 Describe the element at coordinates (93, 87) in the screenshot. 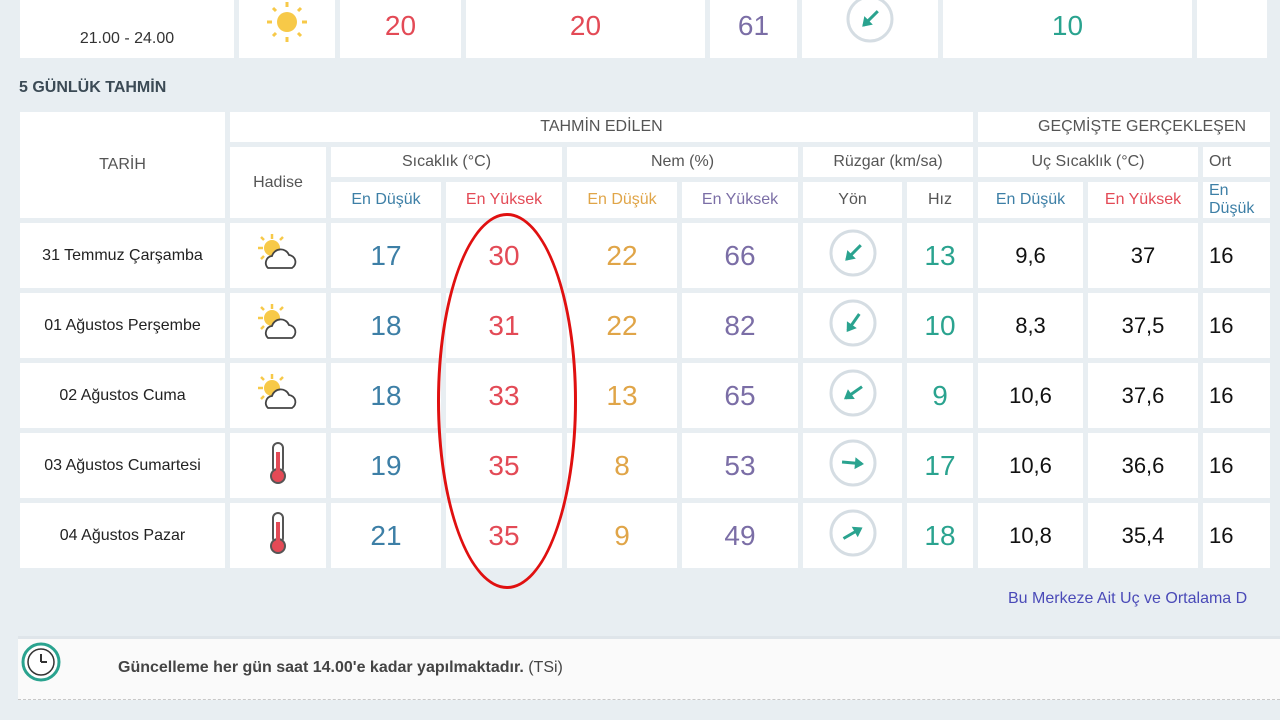

I see `section-title: 5 GÜNLÜK TAHMİN` at that location.